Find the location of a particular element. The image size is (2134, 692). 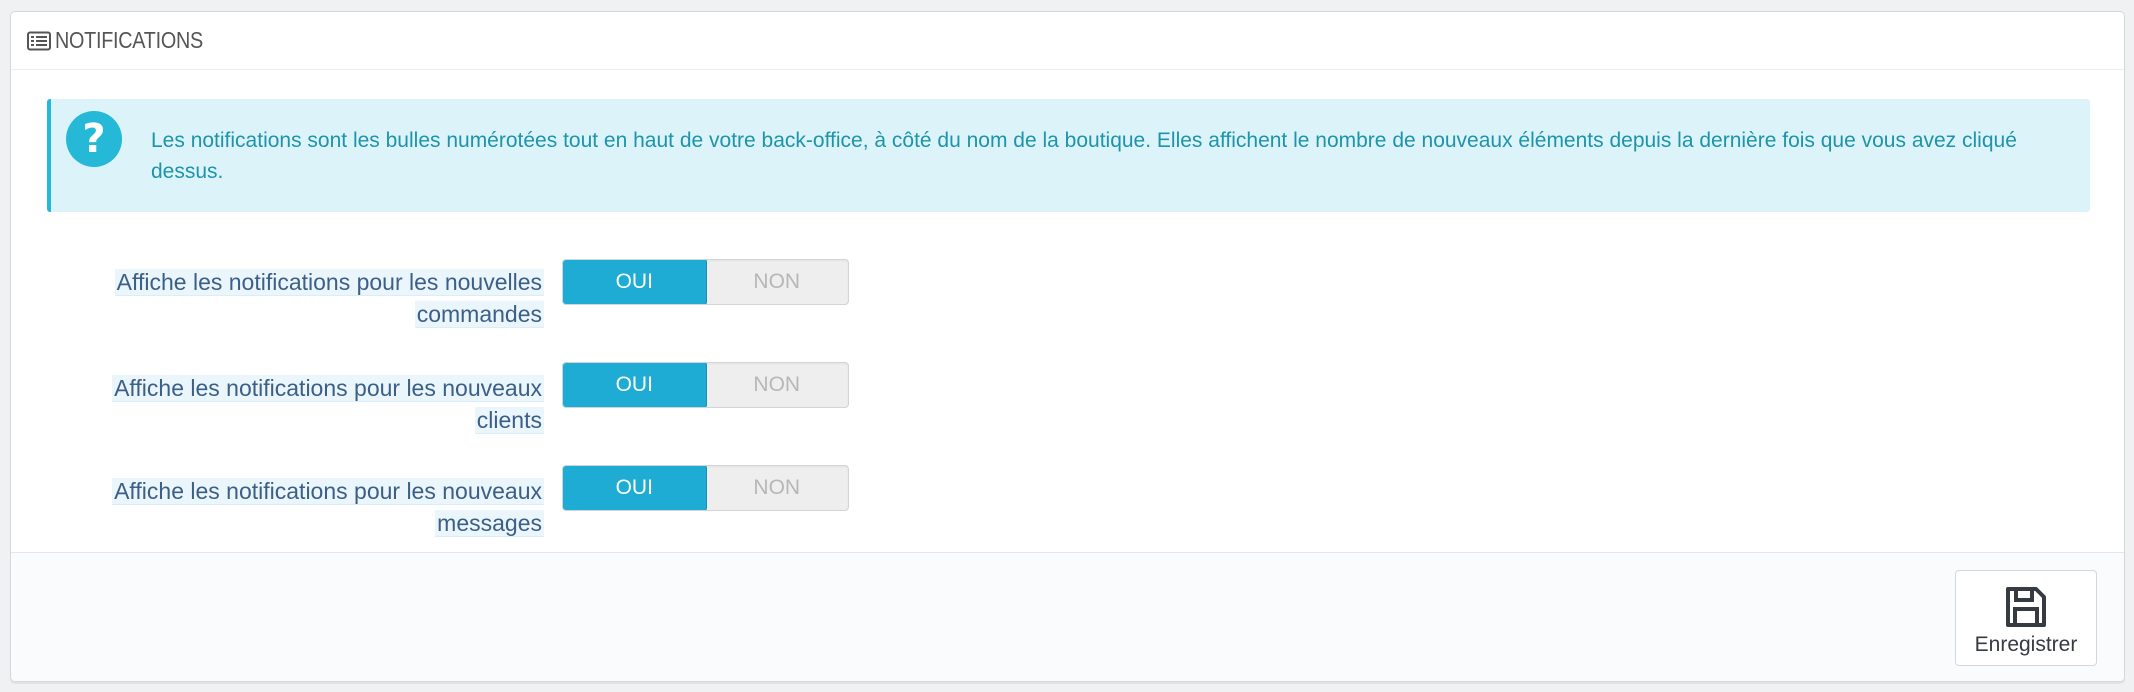

save-button: Enregistrer is located at coordinates (2026, 618).